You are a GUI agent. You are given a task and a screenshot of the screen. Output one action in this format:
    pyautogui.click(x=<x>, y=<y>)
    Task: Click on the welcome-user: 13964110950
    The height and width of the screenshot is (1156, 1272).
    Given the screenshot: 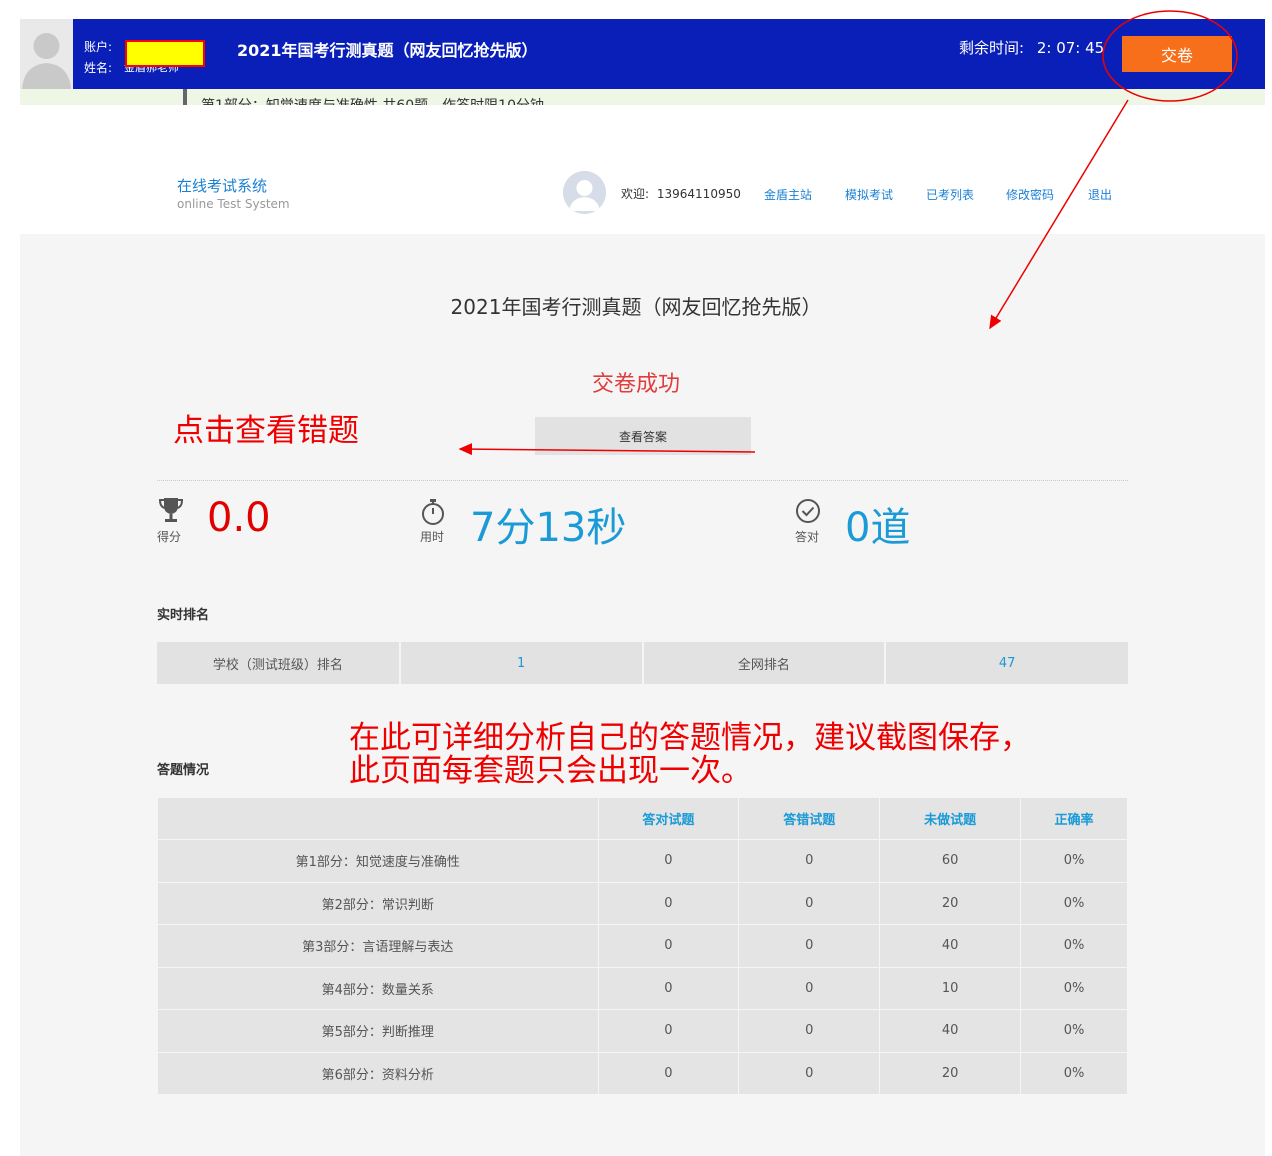 What is the action you would take?
    pyautogui.click(x=698, y=194)
    